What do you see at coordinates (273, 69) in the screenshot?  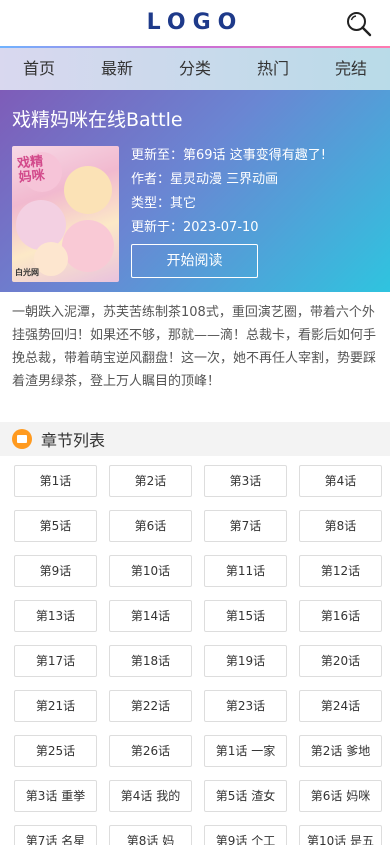 I see `nav-item-hot: 热门` at bounding box center [273, 69].